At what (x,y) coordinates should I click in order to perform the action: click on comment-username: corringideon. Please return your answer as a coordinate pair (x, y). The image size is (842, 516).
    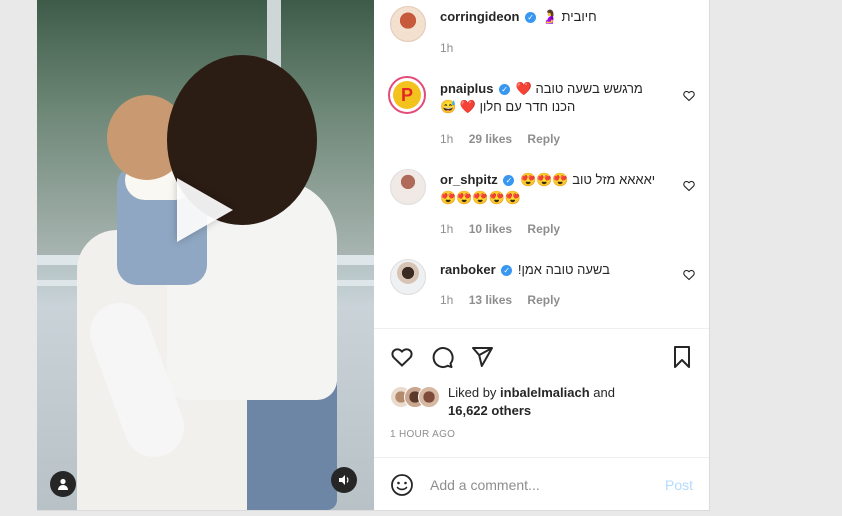
    Looking at the image, I should click on (479, 16).